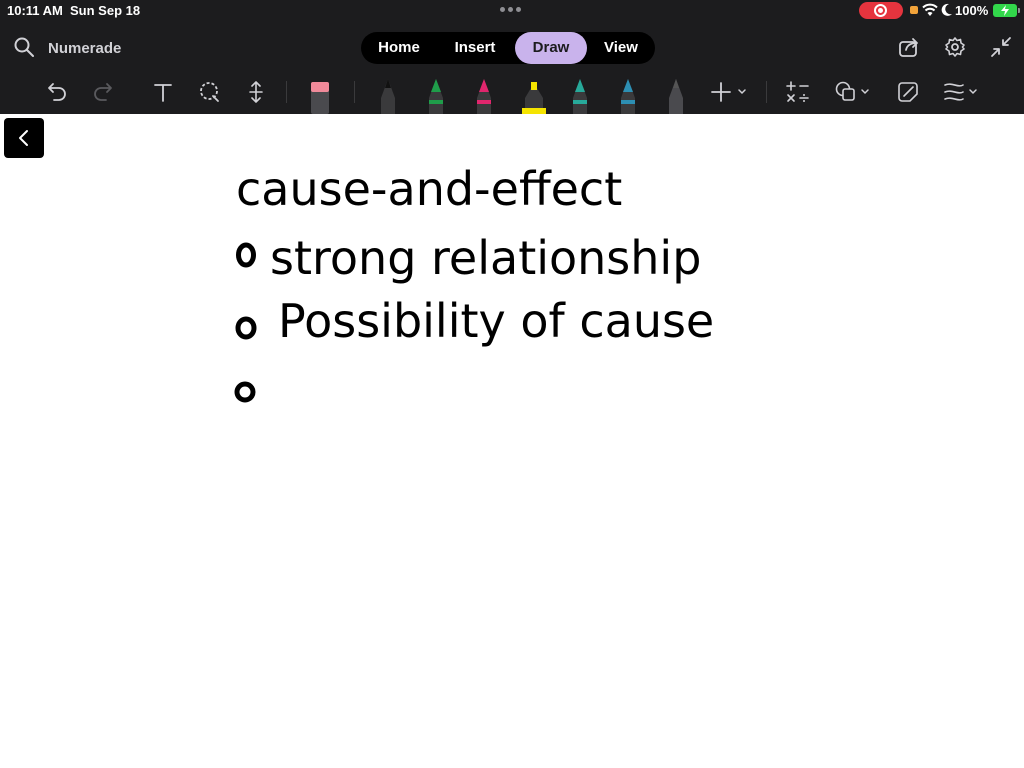  What do you see at coordinates (429, 189) in the screenshot?
I see `note-line-heading: cause-and-effect` at bounding box center [429, 189].